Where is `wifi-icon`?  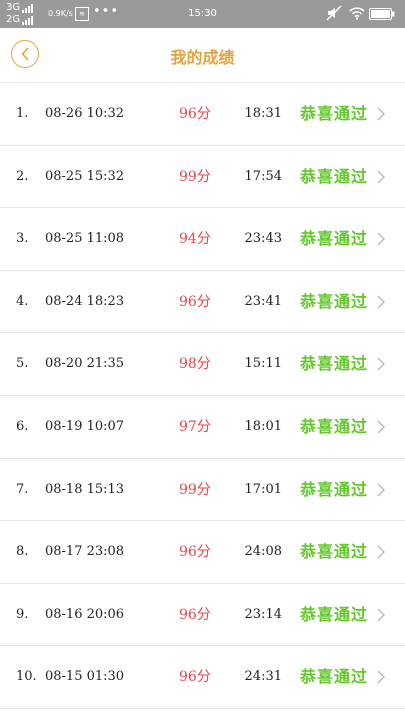
wifi-icon is located at coordinates (357, 13).